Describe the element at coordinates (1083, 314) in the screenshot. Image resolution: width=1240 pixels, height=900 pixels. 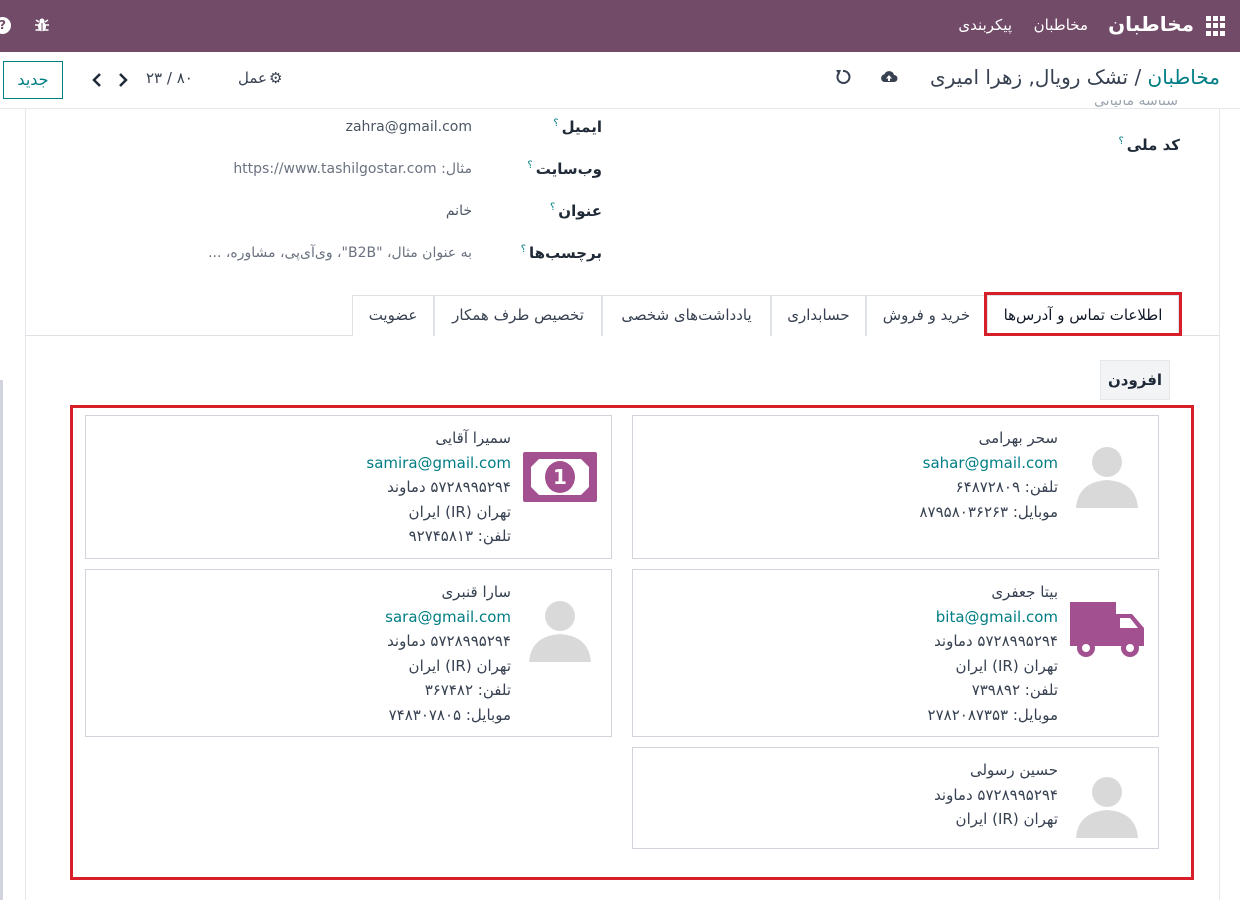
I see `tab-highlight-box` at that location.